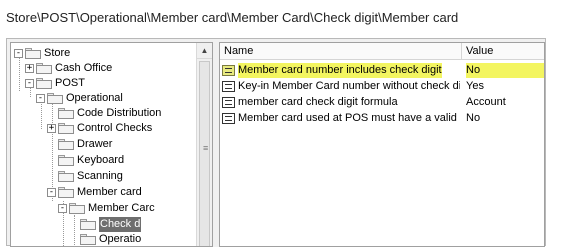 Image resolution: width=569 pixels, height=249 pixels. I want to click on tree-scrollbar: ▲ ≡, so click(204, 144).